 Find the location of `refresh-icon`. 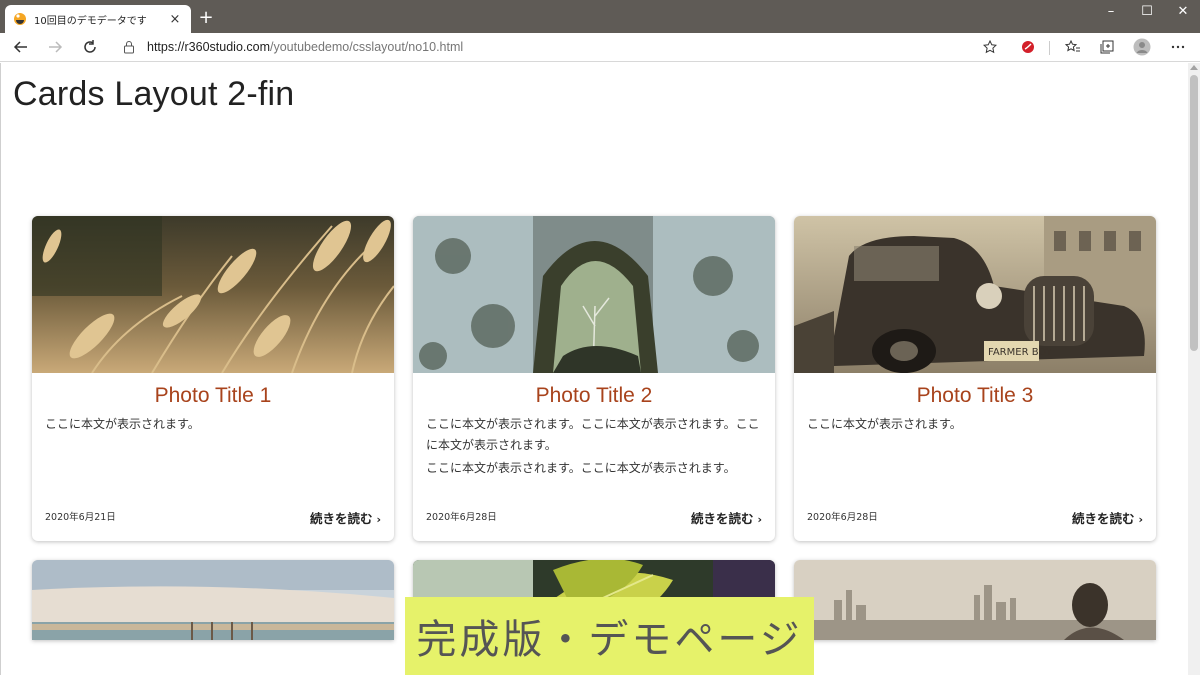

refresh-icon is located at coordinates (90, 47).